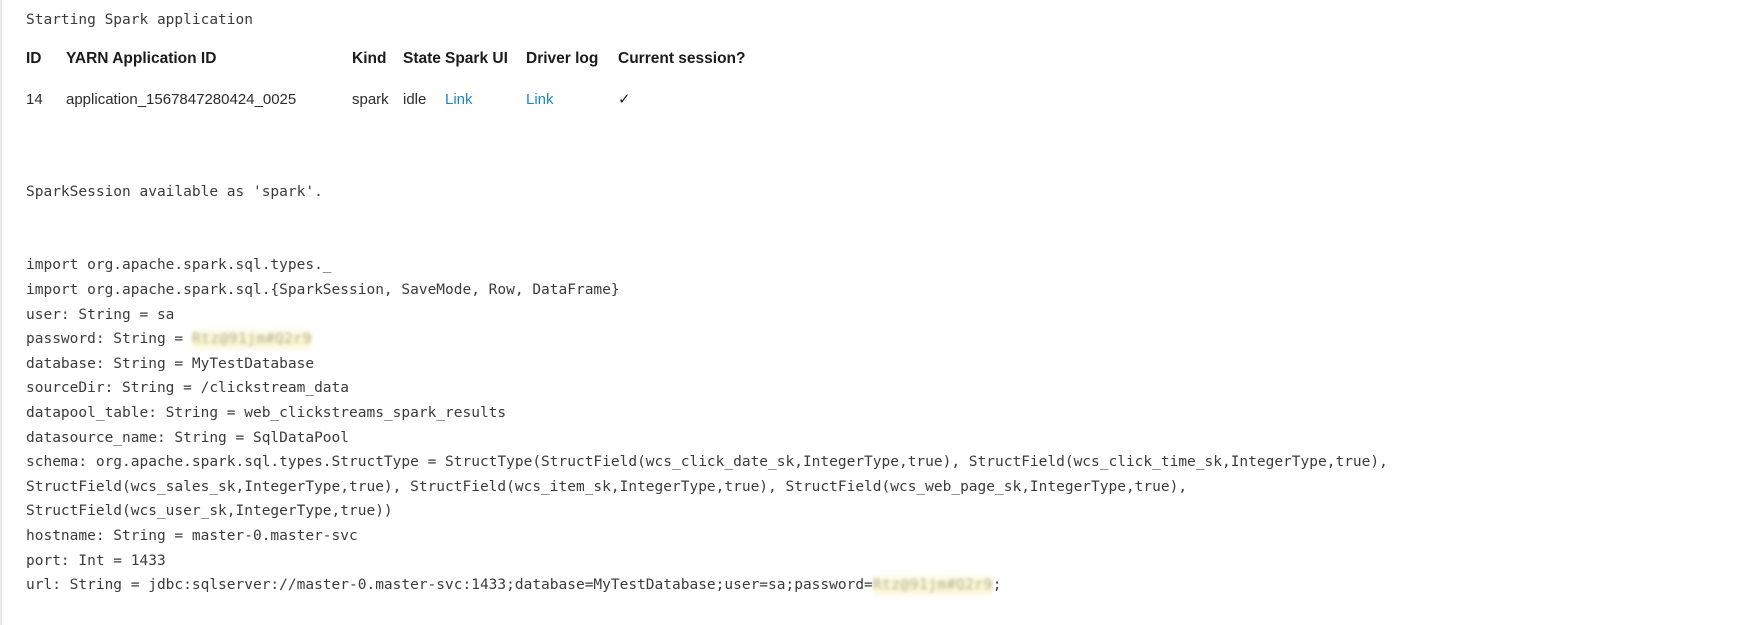 Image resolution: width=1741 pixels, height=625 pixels. Describe the element at coordinates (540, 99) in the screenshot. I see `driver-log-link: Link` at that location.